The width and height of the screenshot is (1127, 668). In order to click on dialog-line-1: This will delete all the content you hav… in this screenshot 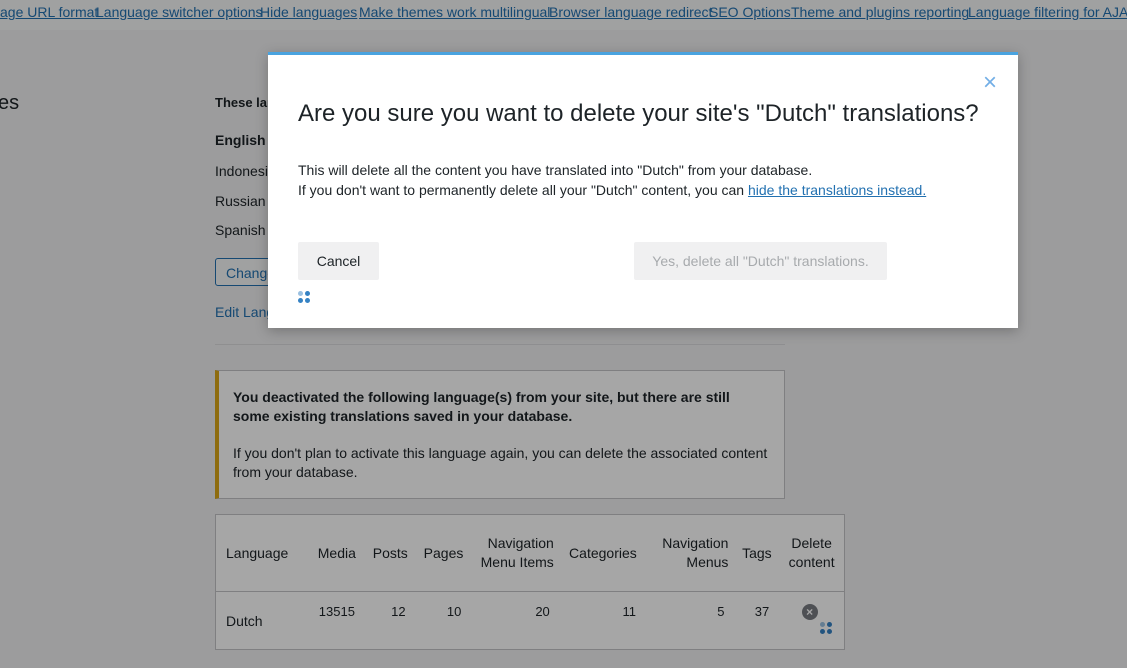, I will do `click(555, 170)`.